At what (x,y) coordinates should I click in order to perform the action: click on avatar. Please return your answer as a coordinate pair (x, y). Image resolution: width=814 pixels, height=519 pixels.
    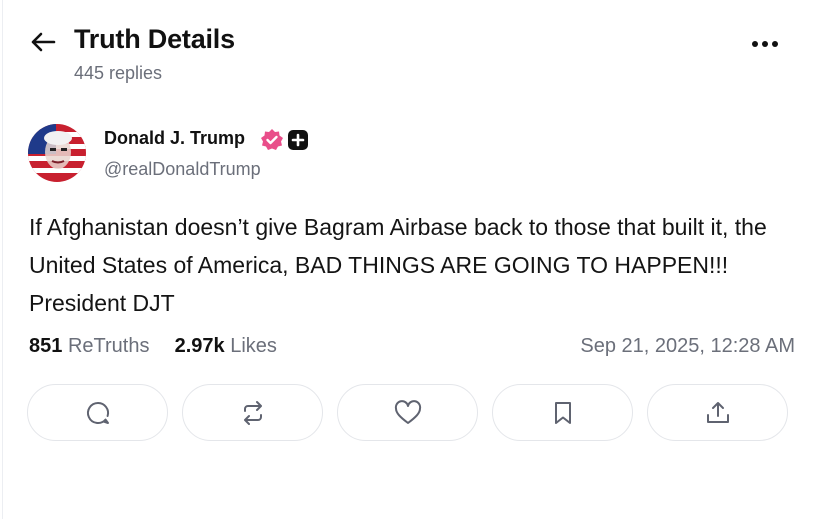
    Looking at the image, I should click on (57, 153).